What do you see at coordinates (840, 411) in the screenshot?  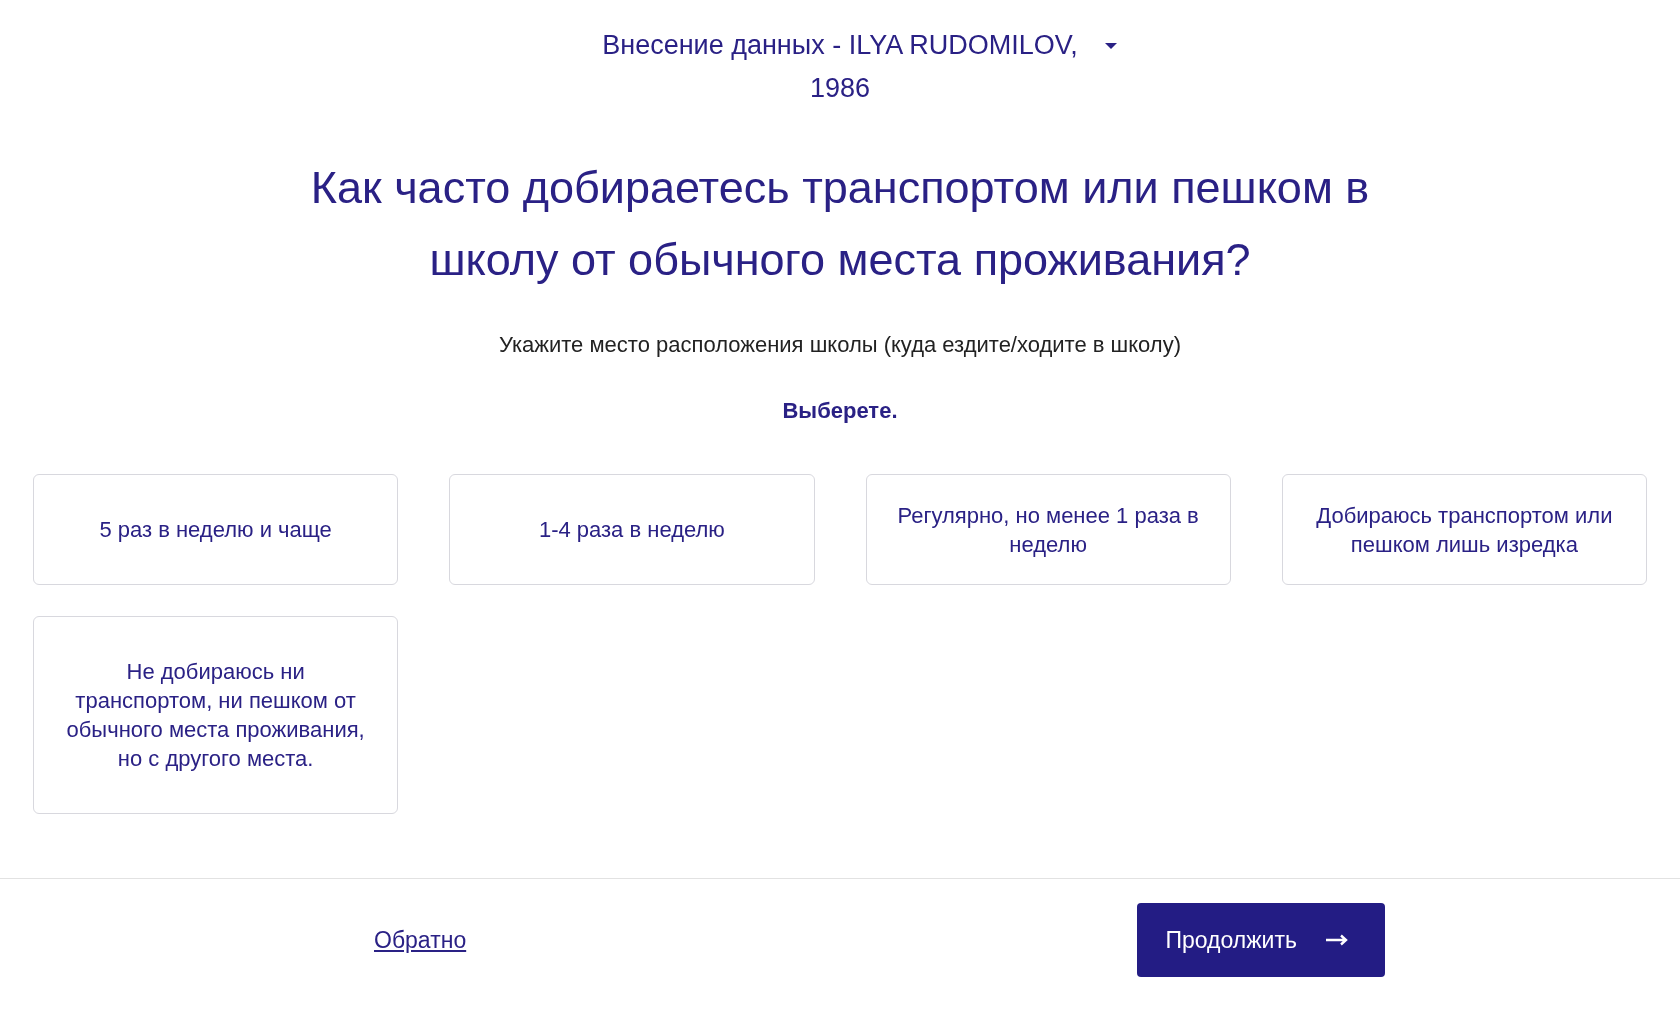 I see `instruction-text: Выберете.` at bounding box center [840, 411].